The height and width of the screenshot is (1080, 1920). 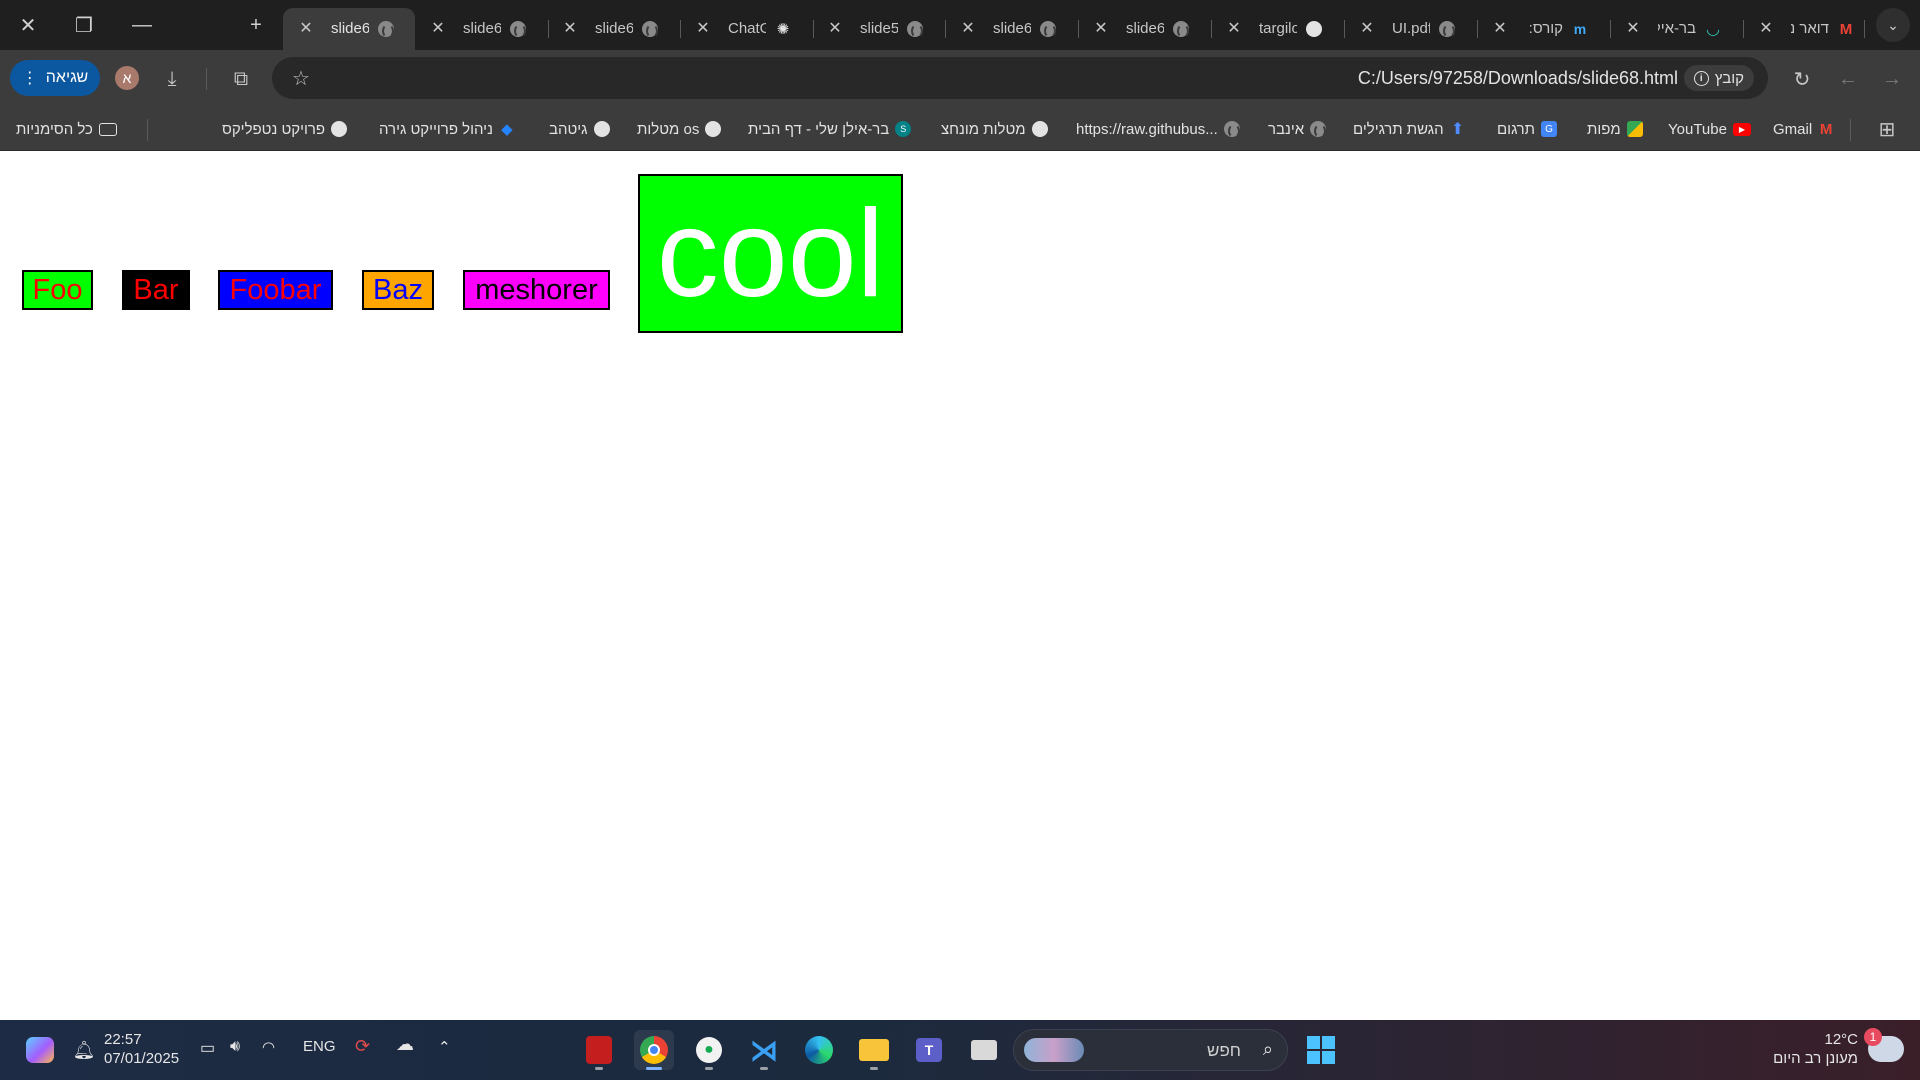 What do you see at coordinates (536, 290) in the screenshot?
I see `meshorer-box: meshorer` at bounding box center [536, 290].